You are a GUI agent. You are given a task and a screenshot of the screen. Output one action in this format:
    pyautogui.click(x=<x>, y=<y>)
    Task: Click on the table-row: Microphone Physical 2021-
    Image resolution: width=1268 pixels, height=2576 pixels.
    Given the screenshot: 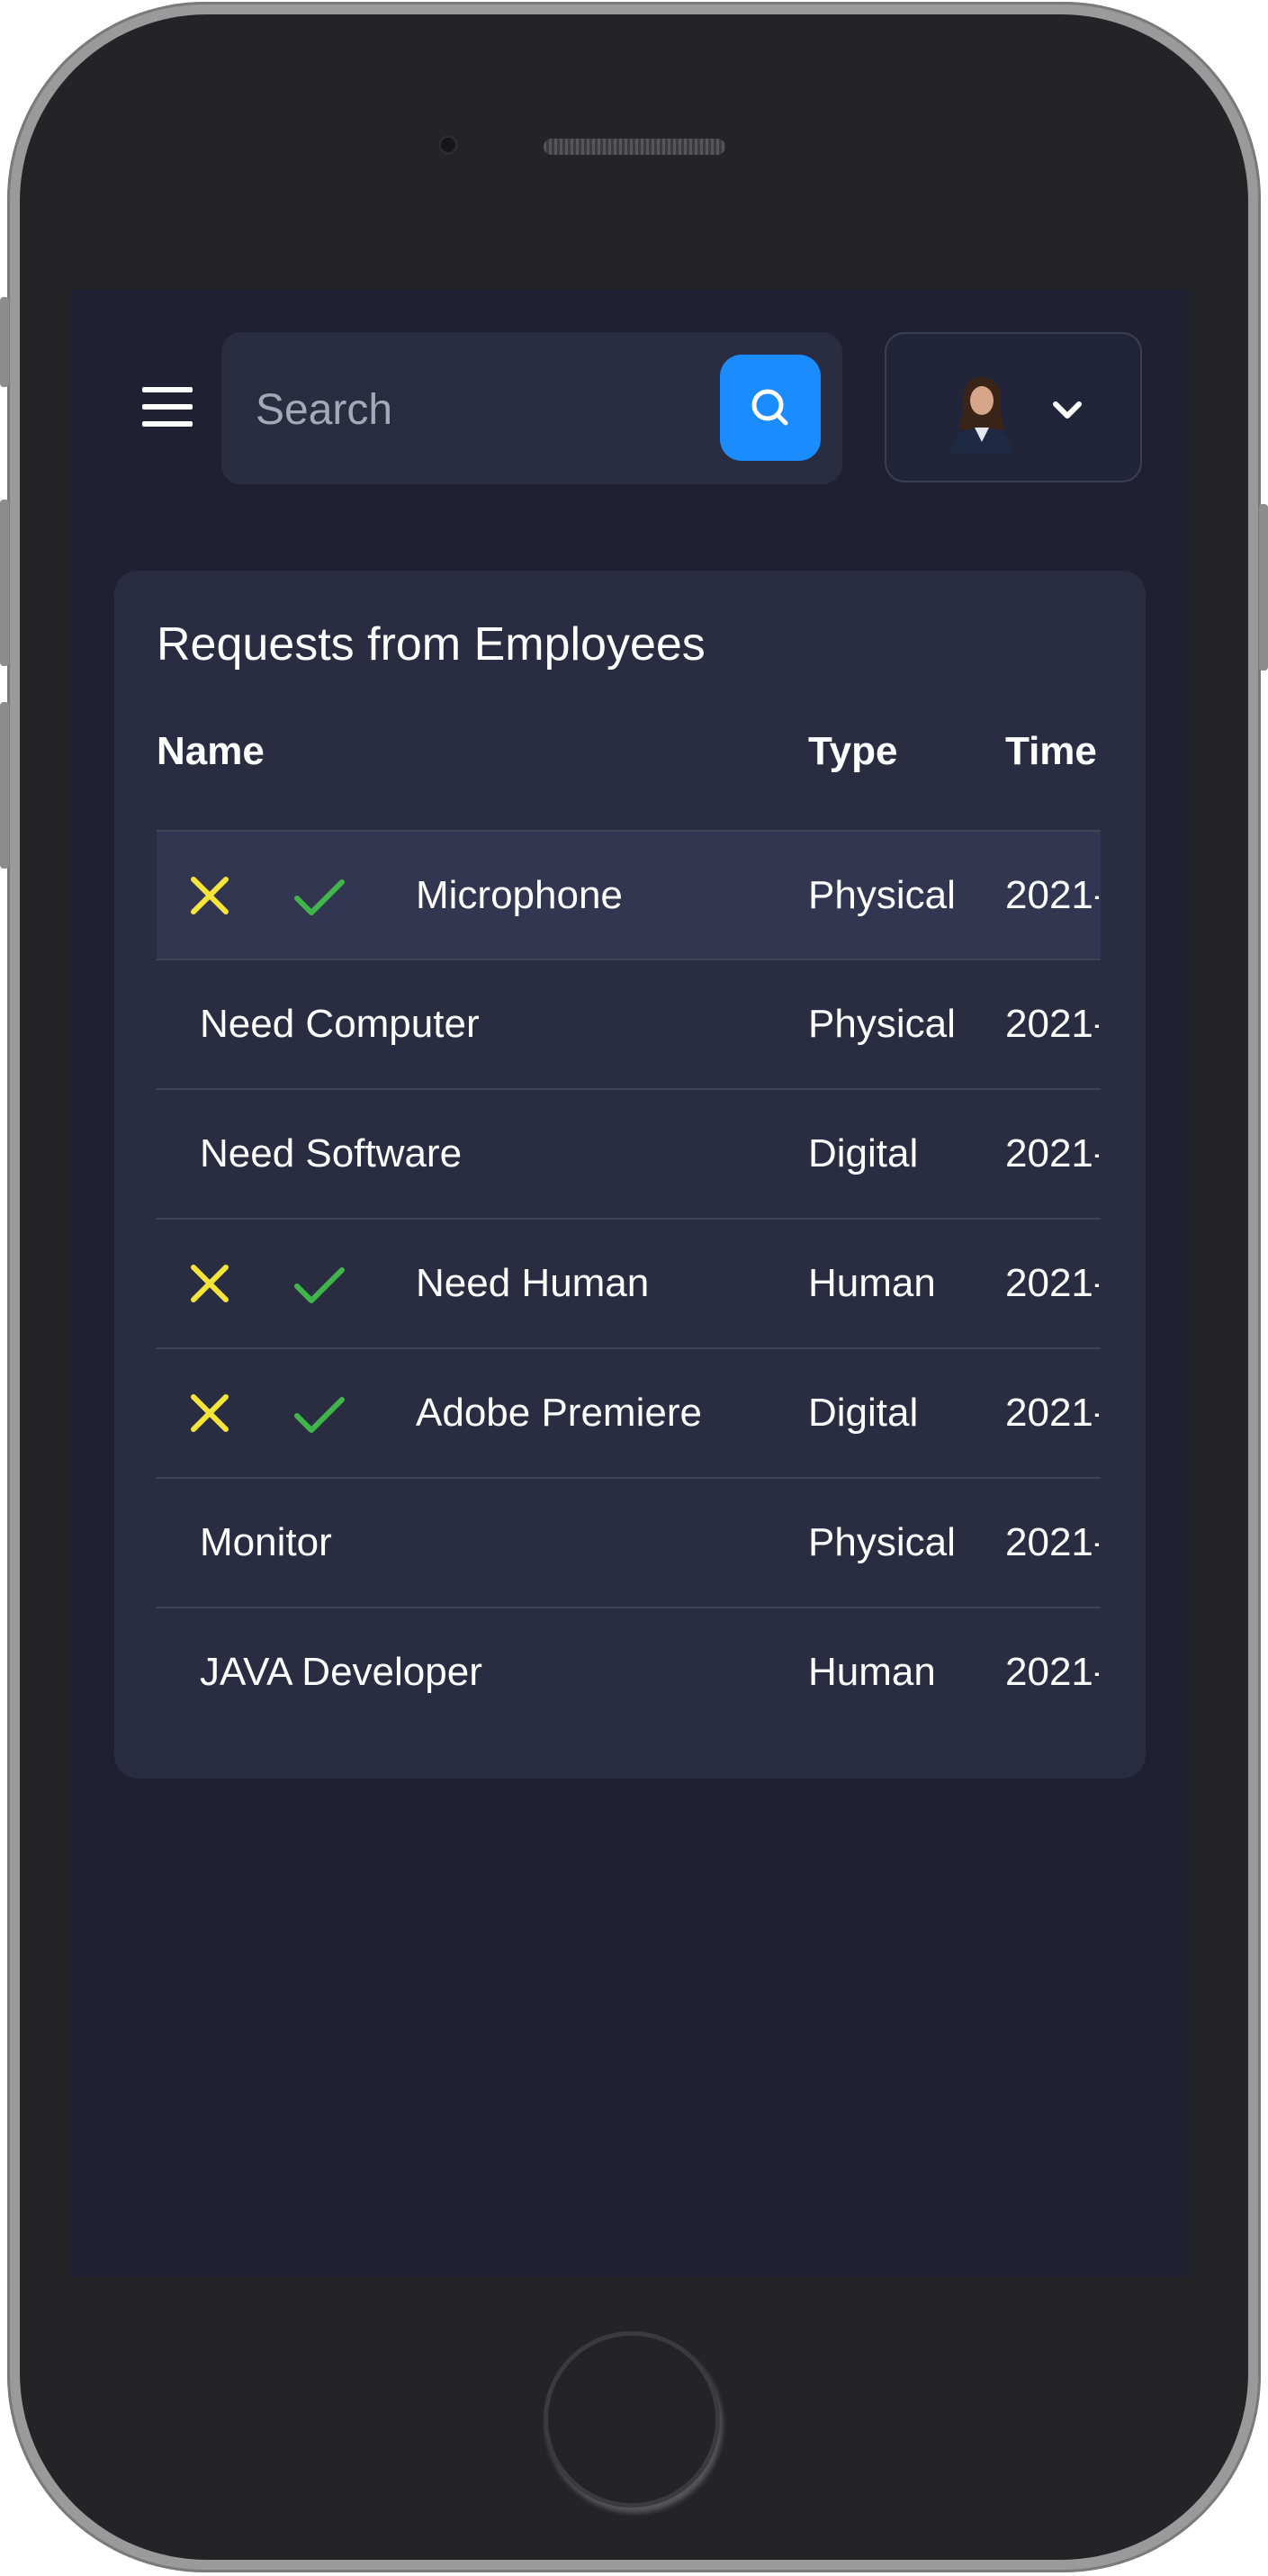 What is the action you would take?
    pyautogui.click(x=629, y=894)
    